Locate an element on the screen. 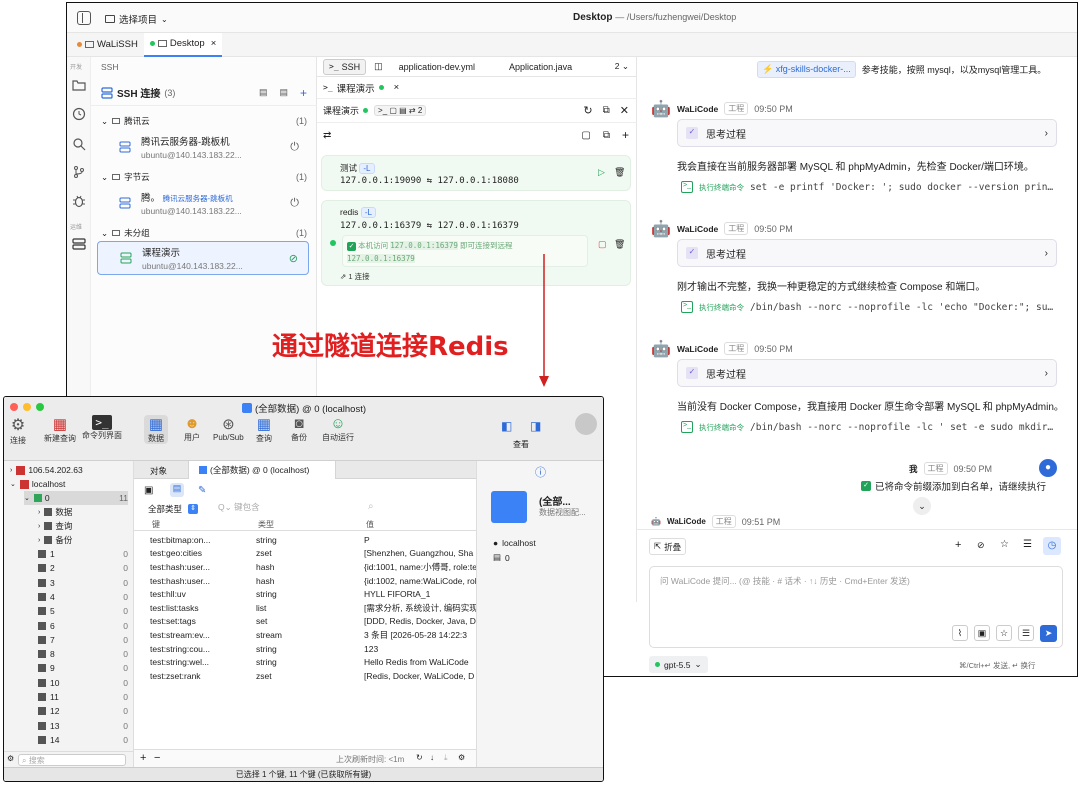  tree-child-data: › 数据 is located at coordinates (85, 512).